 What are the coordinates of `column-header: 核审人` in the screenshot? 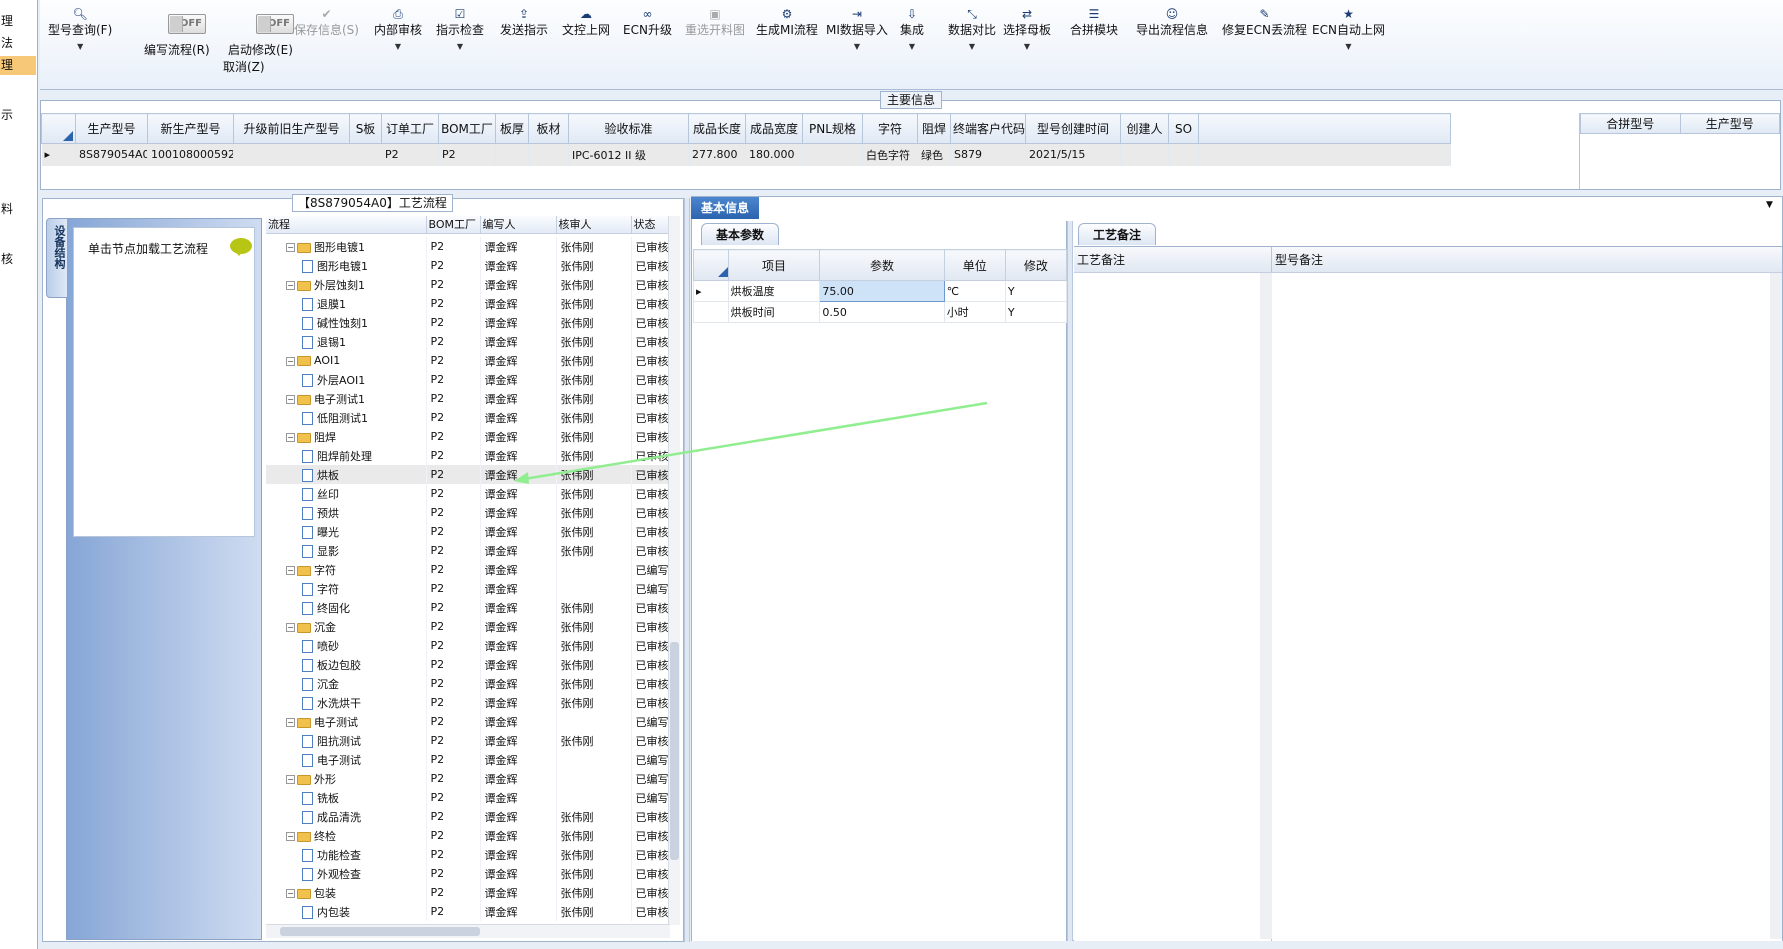 It's located at (594, 225).